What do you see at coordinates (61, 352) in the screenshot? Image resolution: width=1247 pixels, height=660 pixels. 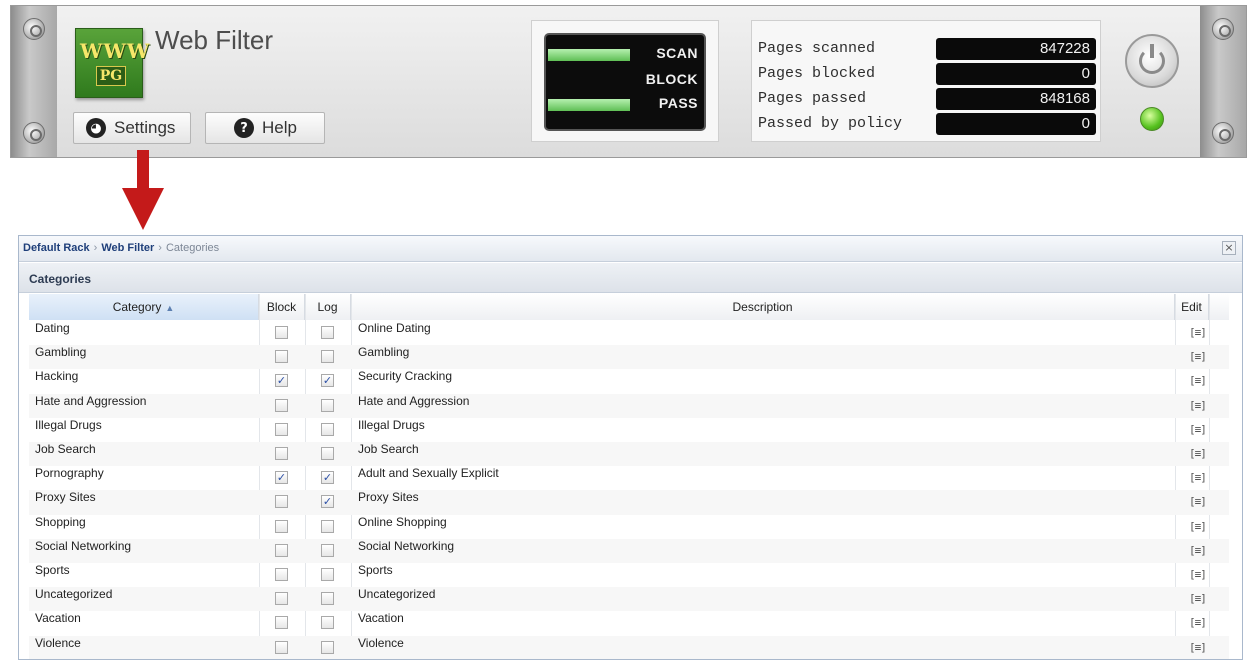 I see `category-name: Gambling` at bounding box center [61, 352].